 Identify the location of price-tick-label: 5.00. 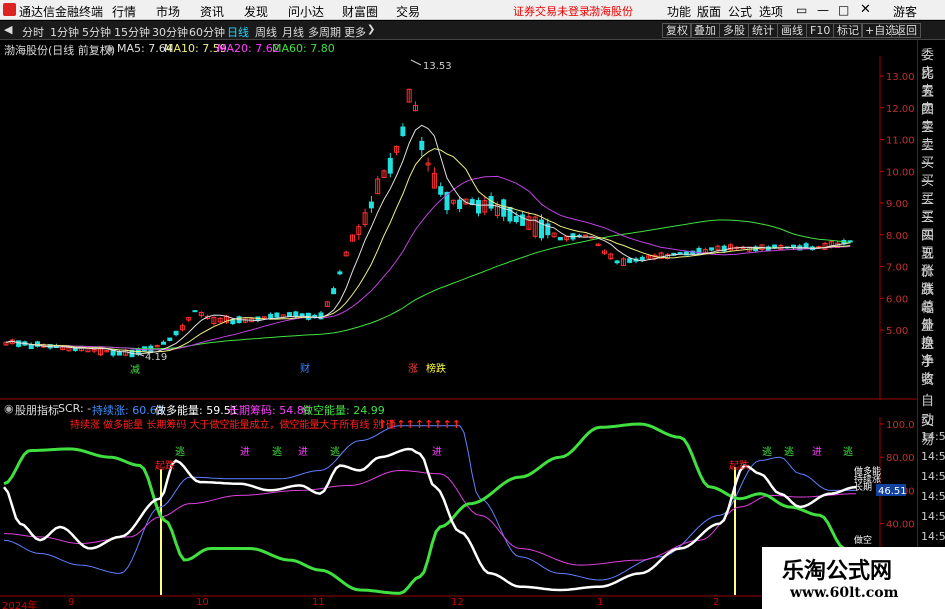
(897, 331).